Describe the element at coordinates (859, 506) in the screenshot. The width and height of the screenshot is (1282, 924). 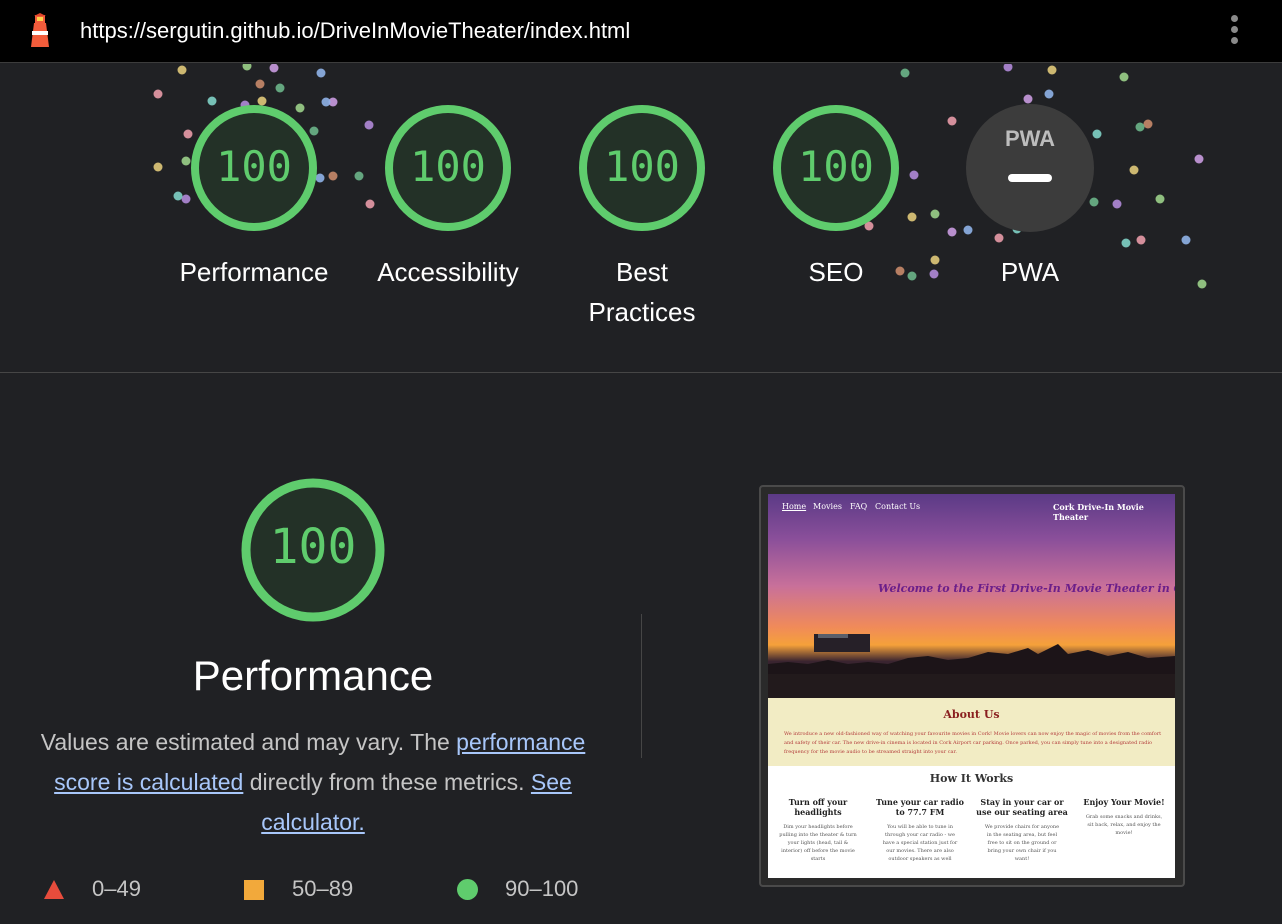
I see `nav-faq: FAQ` at that location.